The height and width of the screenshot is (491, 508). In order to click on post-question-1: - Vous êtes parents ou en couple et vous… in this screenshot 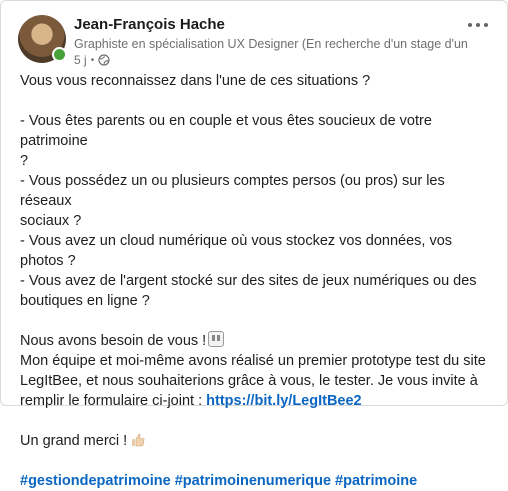, I will do `click(226, 141)`.